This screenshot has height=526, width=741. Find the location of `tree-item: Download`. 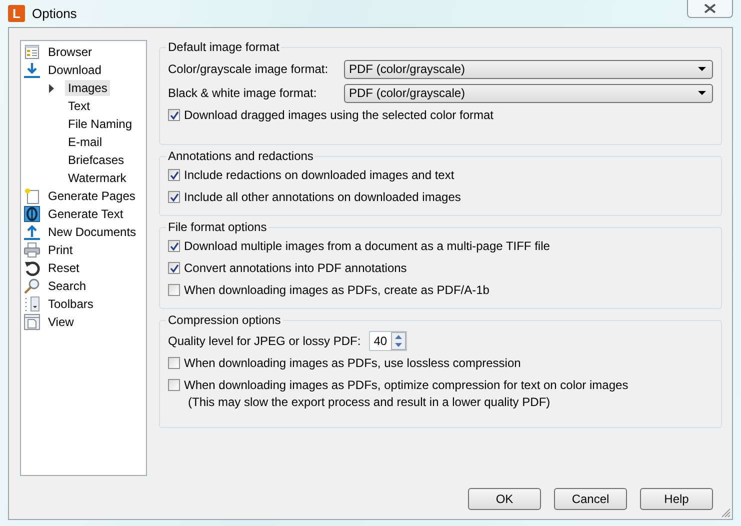

tree-item: Download is located at coordinates (74, 70).